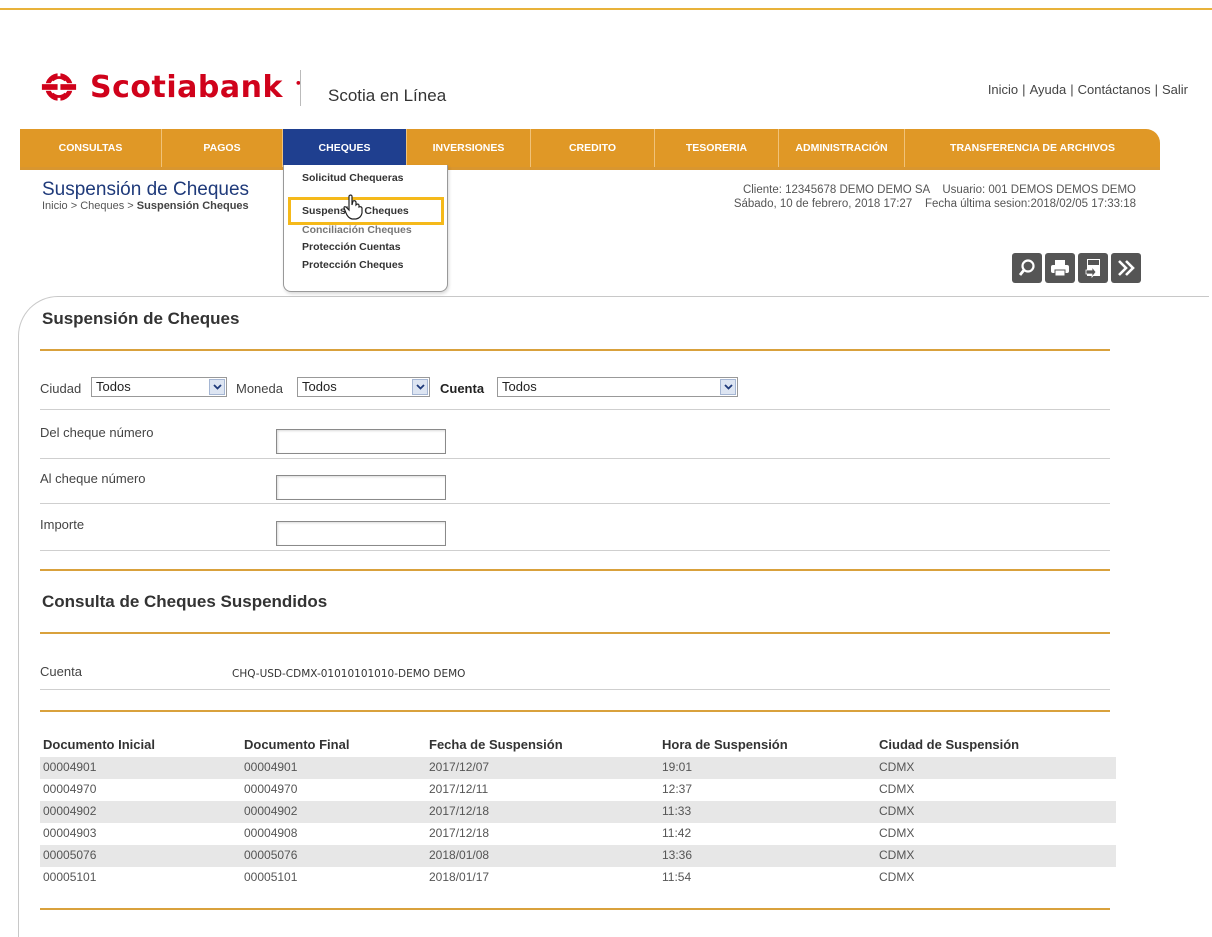 This screenshot has width=1212, height=937. I want to click on nav-inversiones: INVERSIONES, so click(469, 148).